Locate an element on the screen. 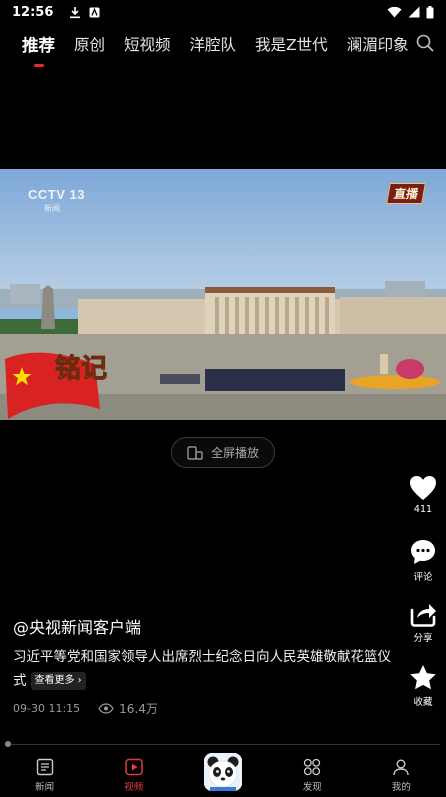  favorite-button: 收藏 is located at coordinates (423, 686).